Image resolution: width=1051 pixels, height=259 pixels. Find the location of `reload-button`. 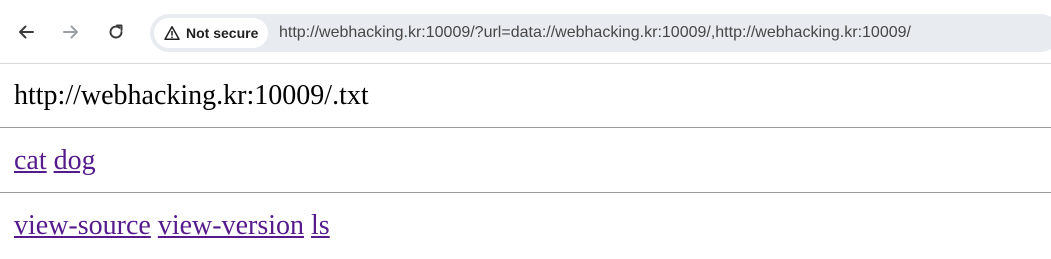

reload-button is located at coordinates (116, 32).